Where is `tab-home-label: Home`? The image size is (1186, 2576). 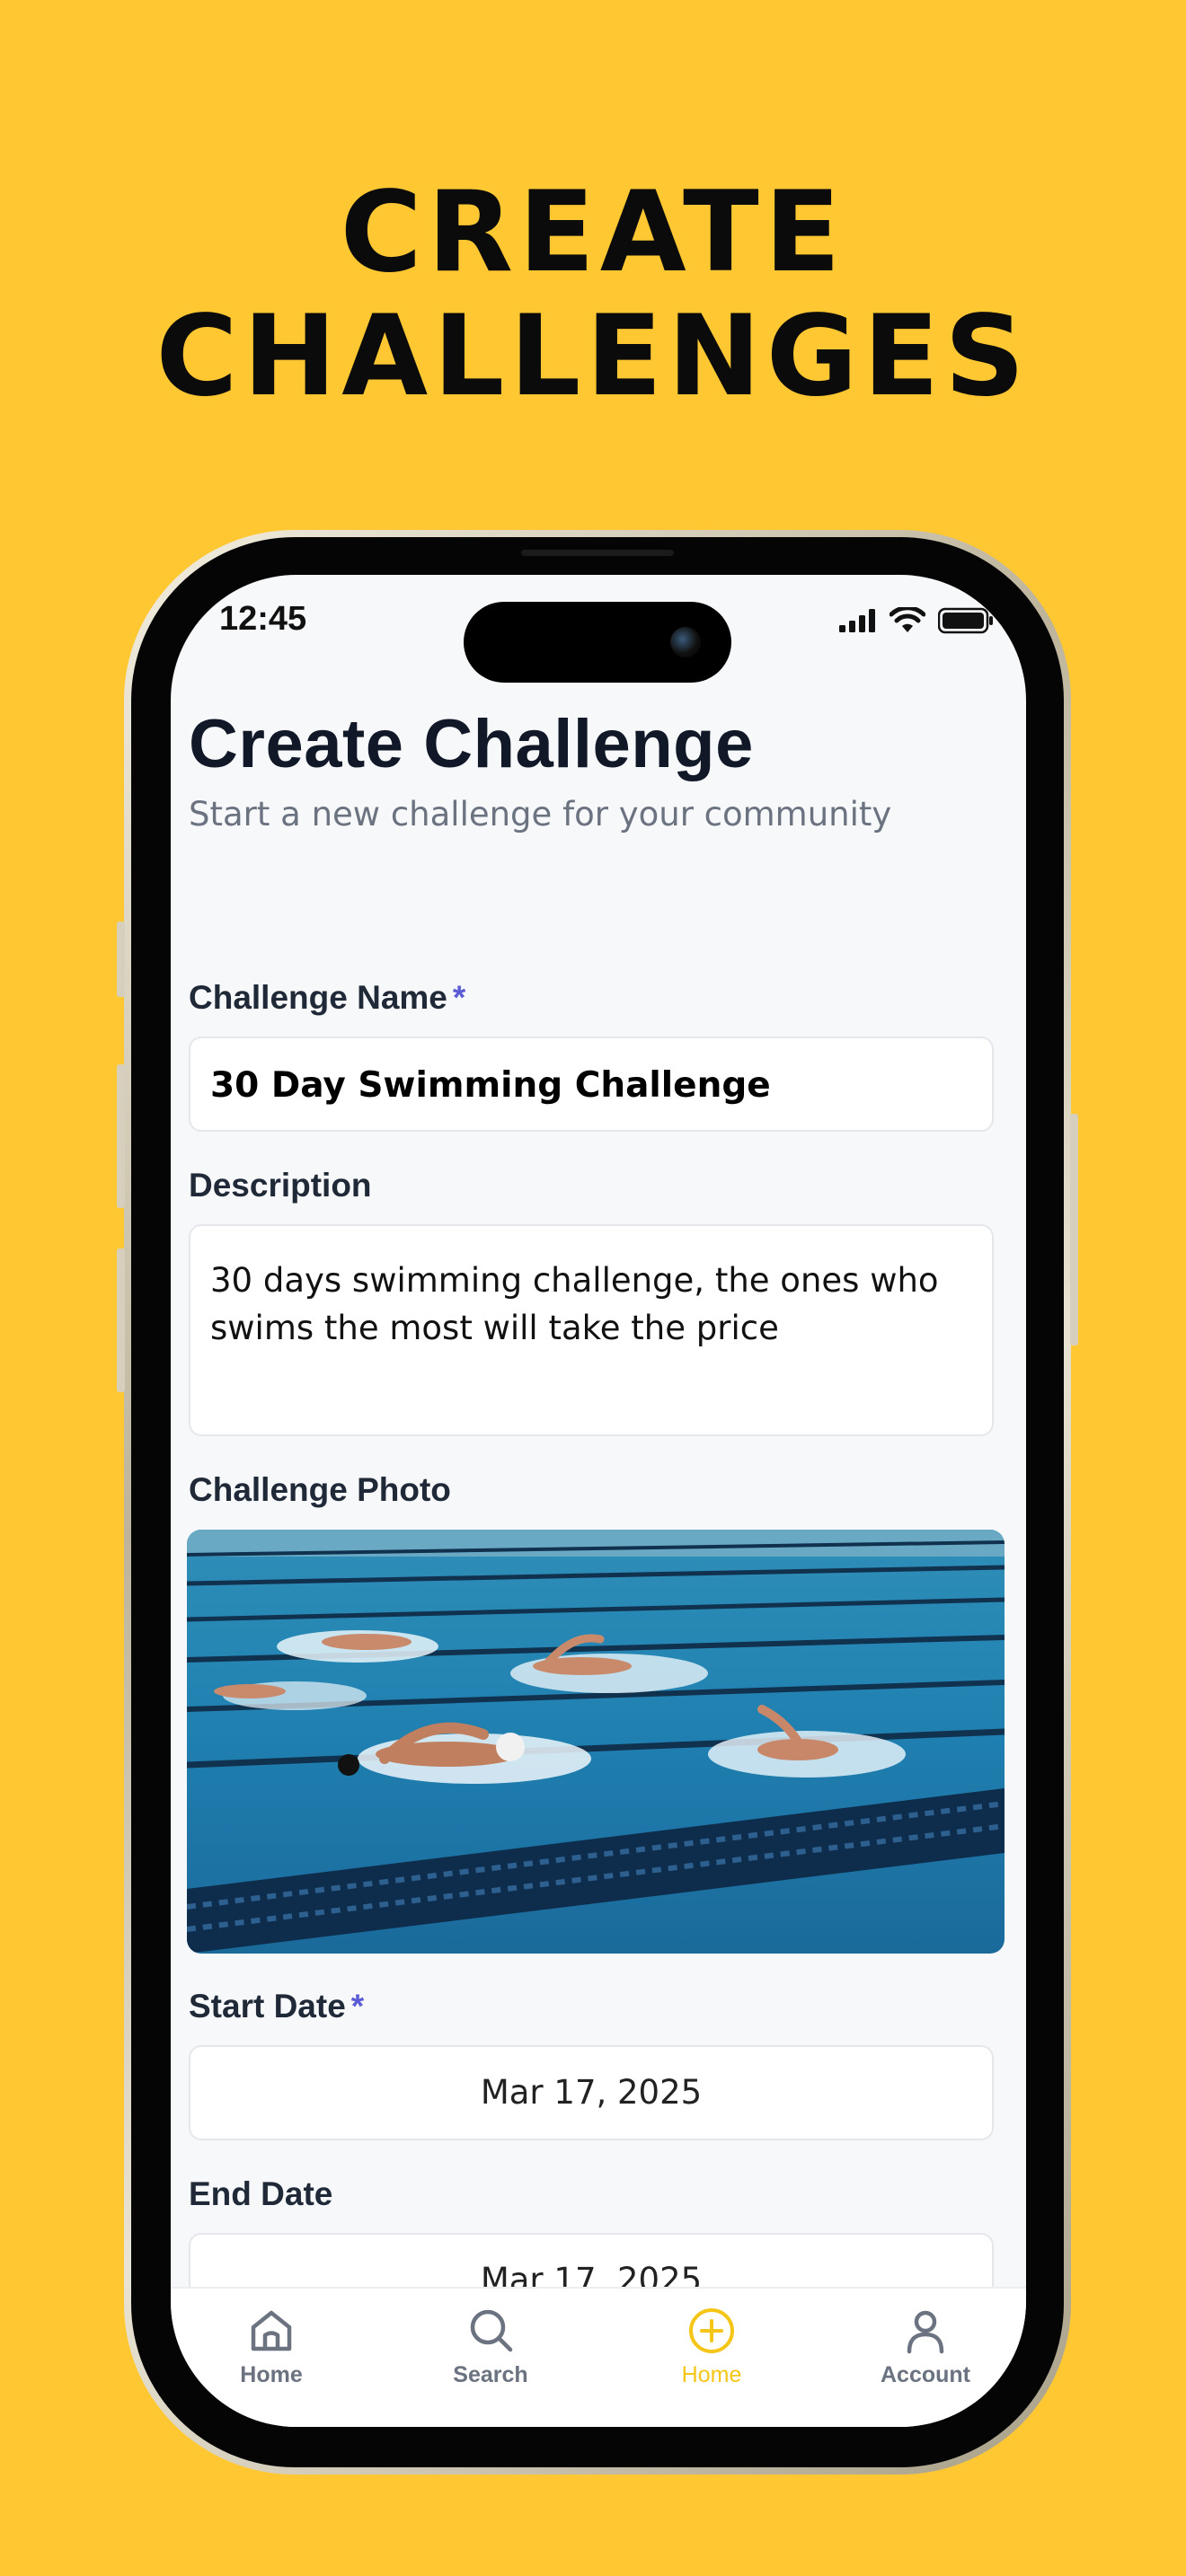
tab-home-label: Home is located at coordinates (271, 2374).